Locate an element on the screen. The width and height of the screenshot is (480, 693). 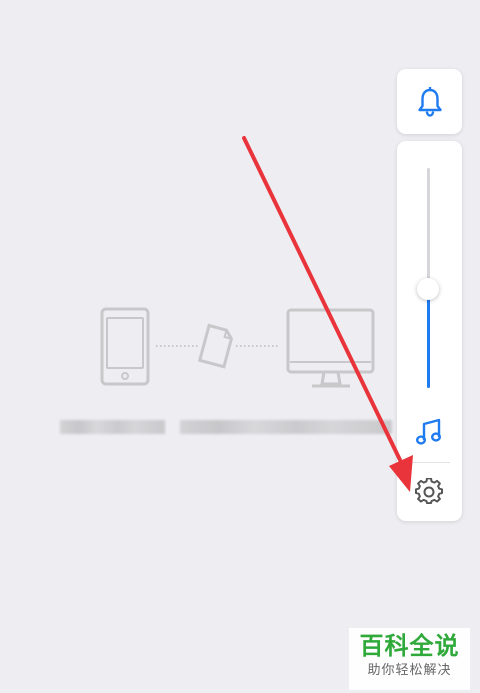
volume-slider-fill is located at coordinates (428, 338).